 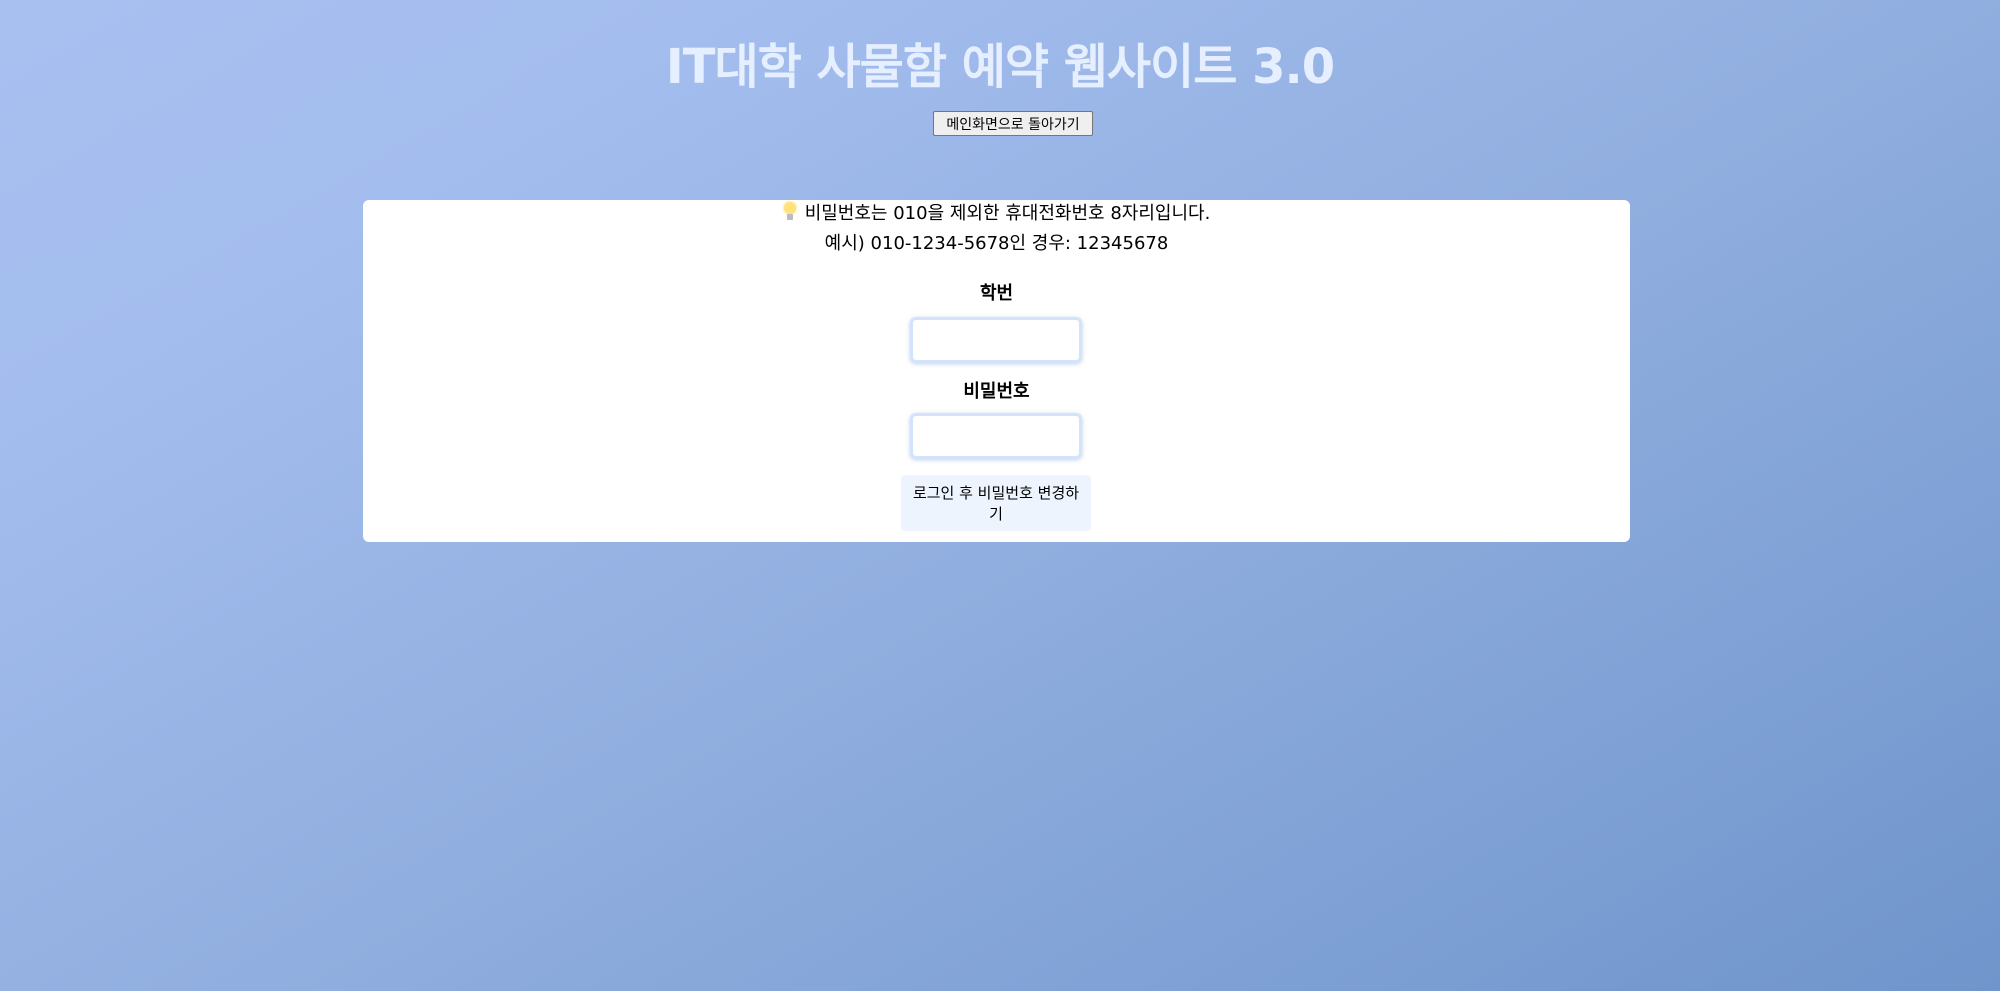 I want to click on password-hint: 비밀번호는 010을 제외한 휴대전화번호 8자리입니다., so click(x=996, y=214).